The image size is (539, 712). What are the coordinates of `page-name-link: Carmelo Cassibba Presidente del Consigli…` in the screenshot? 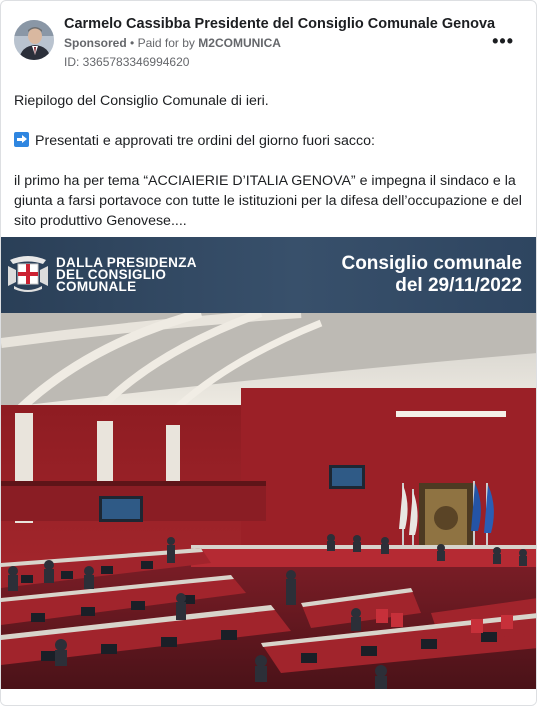 It's located at (279, 24).